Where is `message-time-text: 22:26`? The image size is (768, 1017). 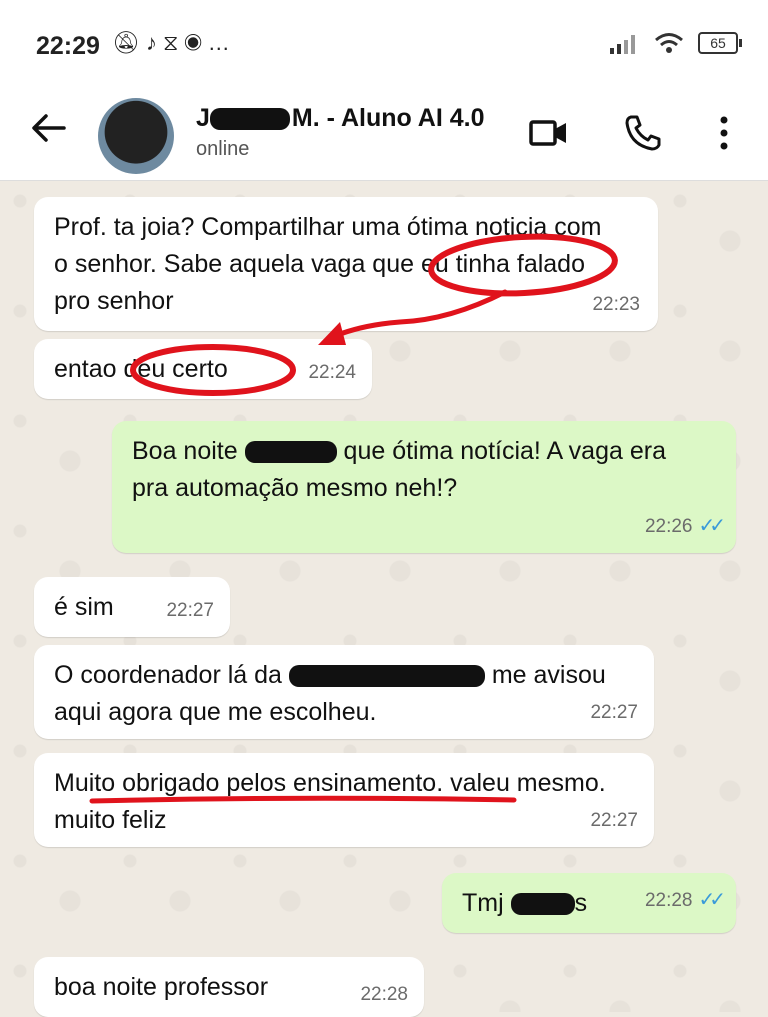
message-time-text: 22:26 is located at coordinates (668, 526).